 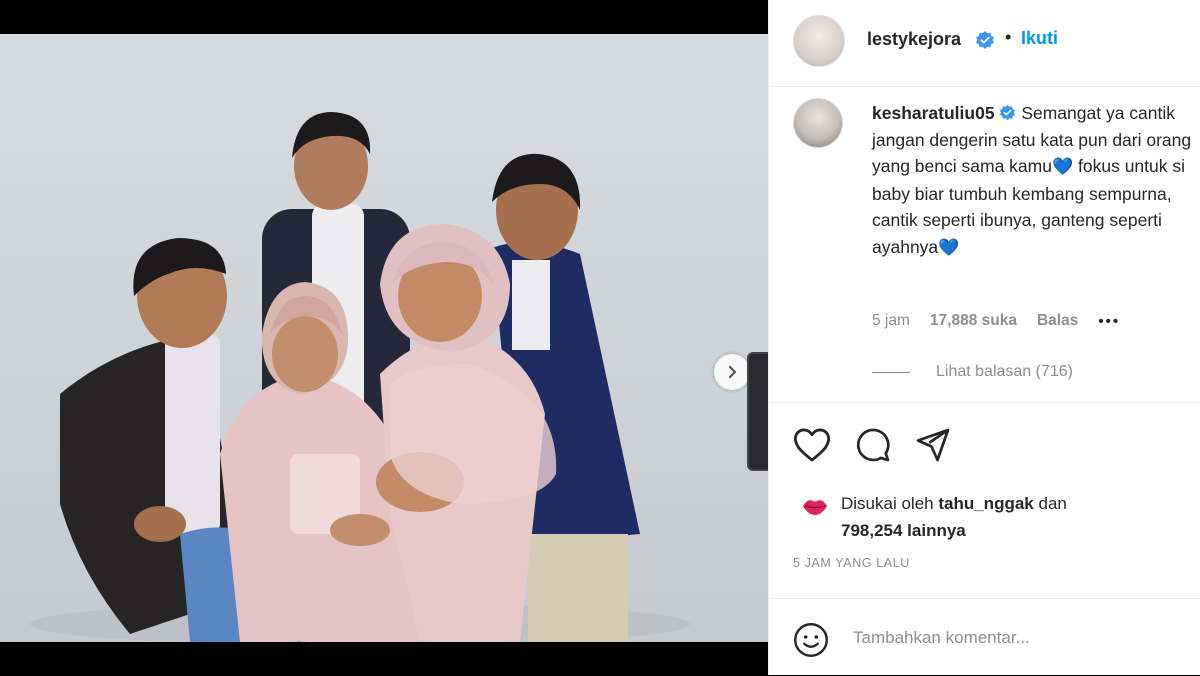 What do you see at coordinates (1109, 321) in the screenshot?
I see `comment-options-button: •••` at bounding box center [1109, 321].